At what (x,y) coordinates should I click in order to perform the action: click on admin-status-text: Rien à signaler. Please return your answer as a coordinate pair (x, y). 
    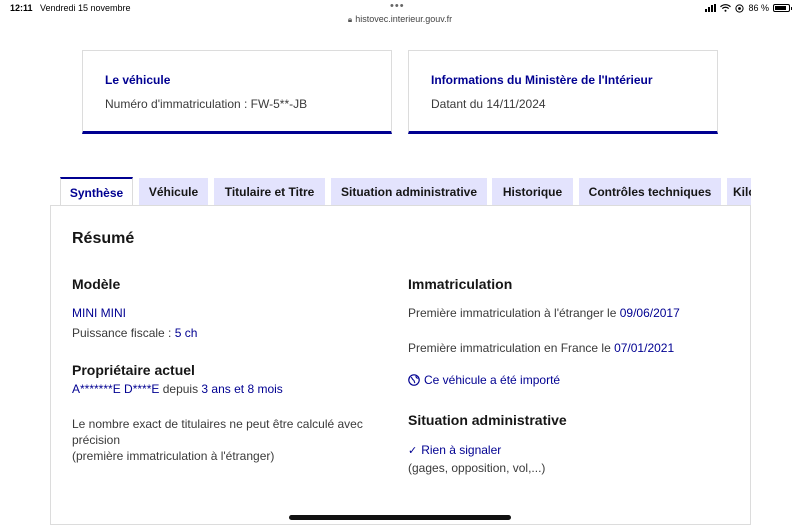
    Looking at the image, I should click on (461, 450).